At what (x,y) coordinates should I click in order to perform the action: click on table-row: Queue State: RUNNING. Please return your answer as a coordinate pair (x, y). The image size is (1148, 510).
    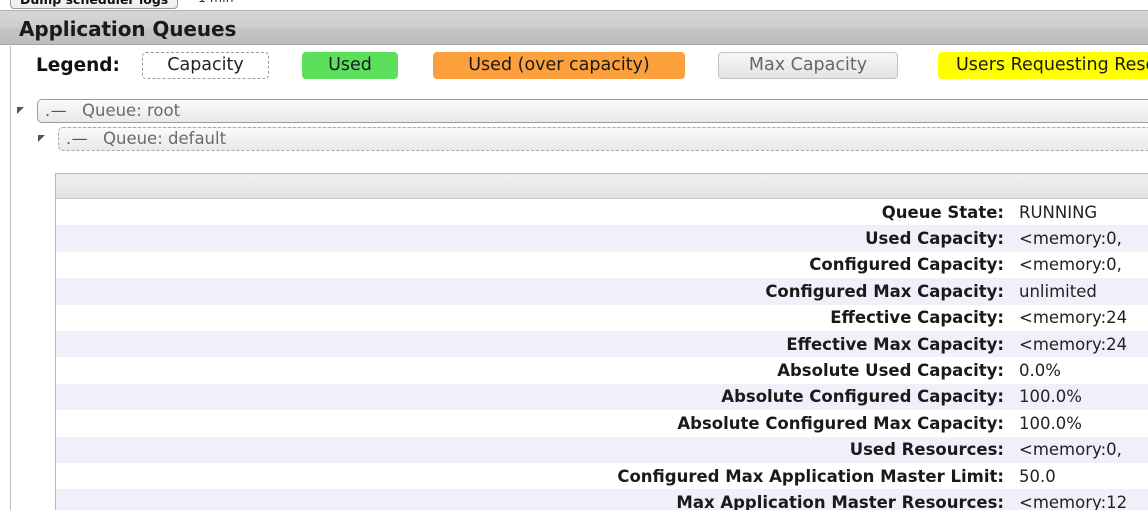
    Looking at the image, I should click on (602, 212).